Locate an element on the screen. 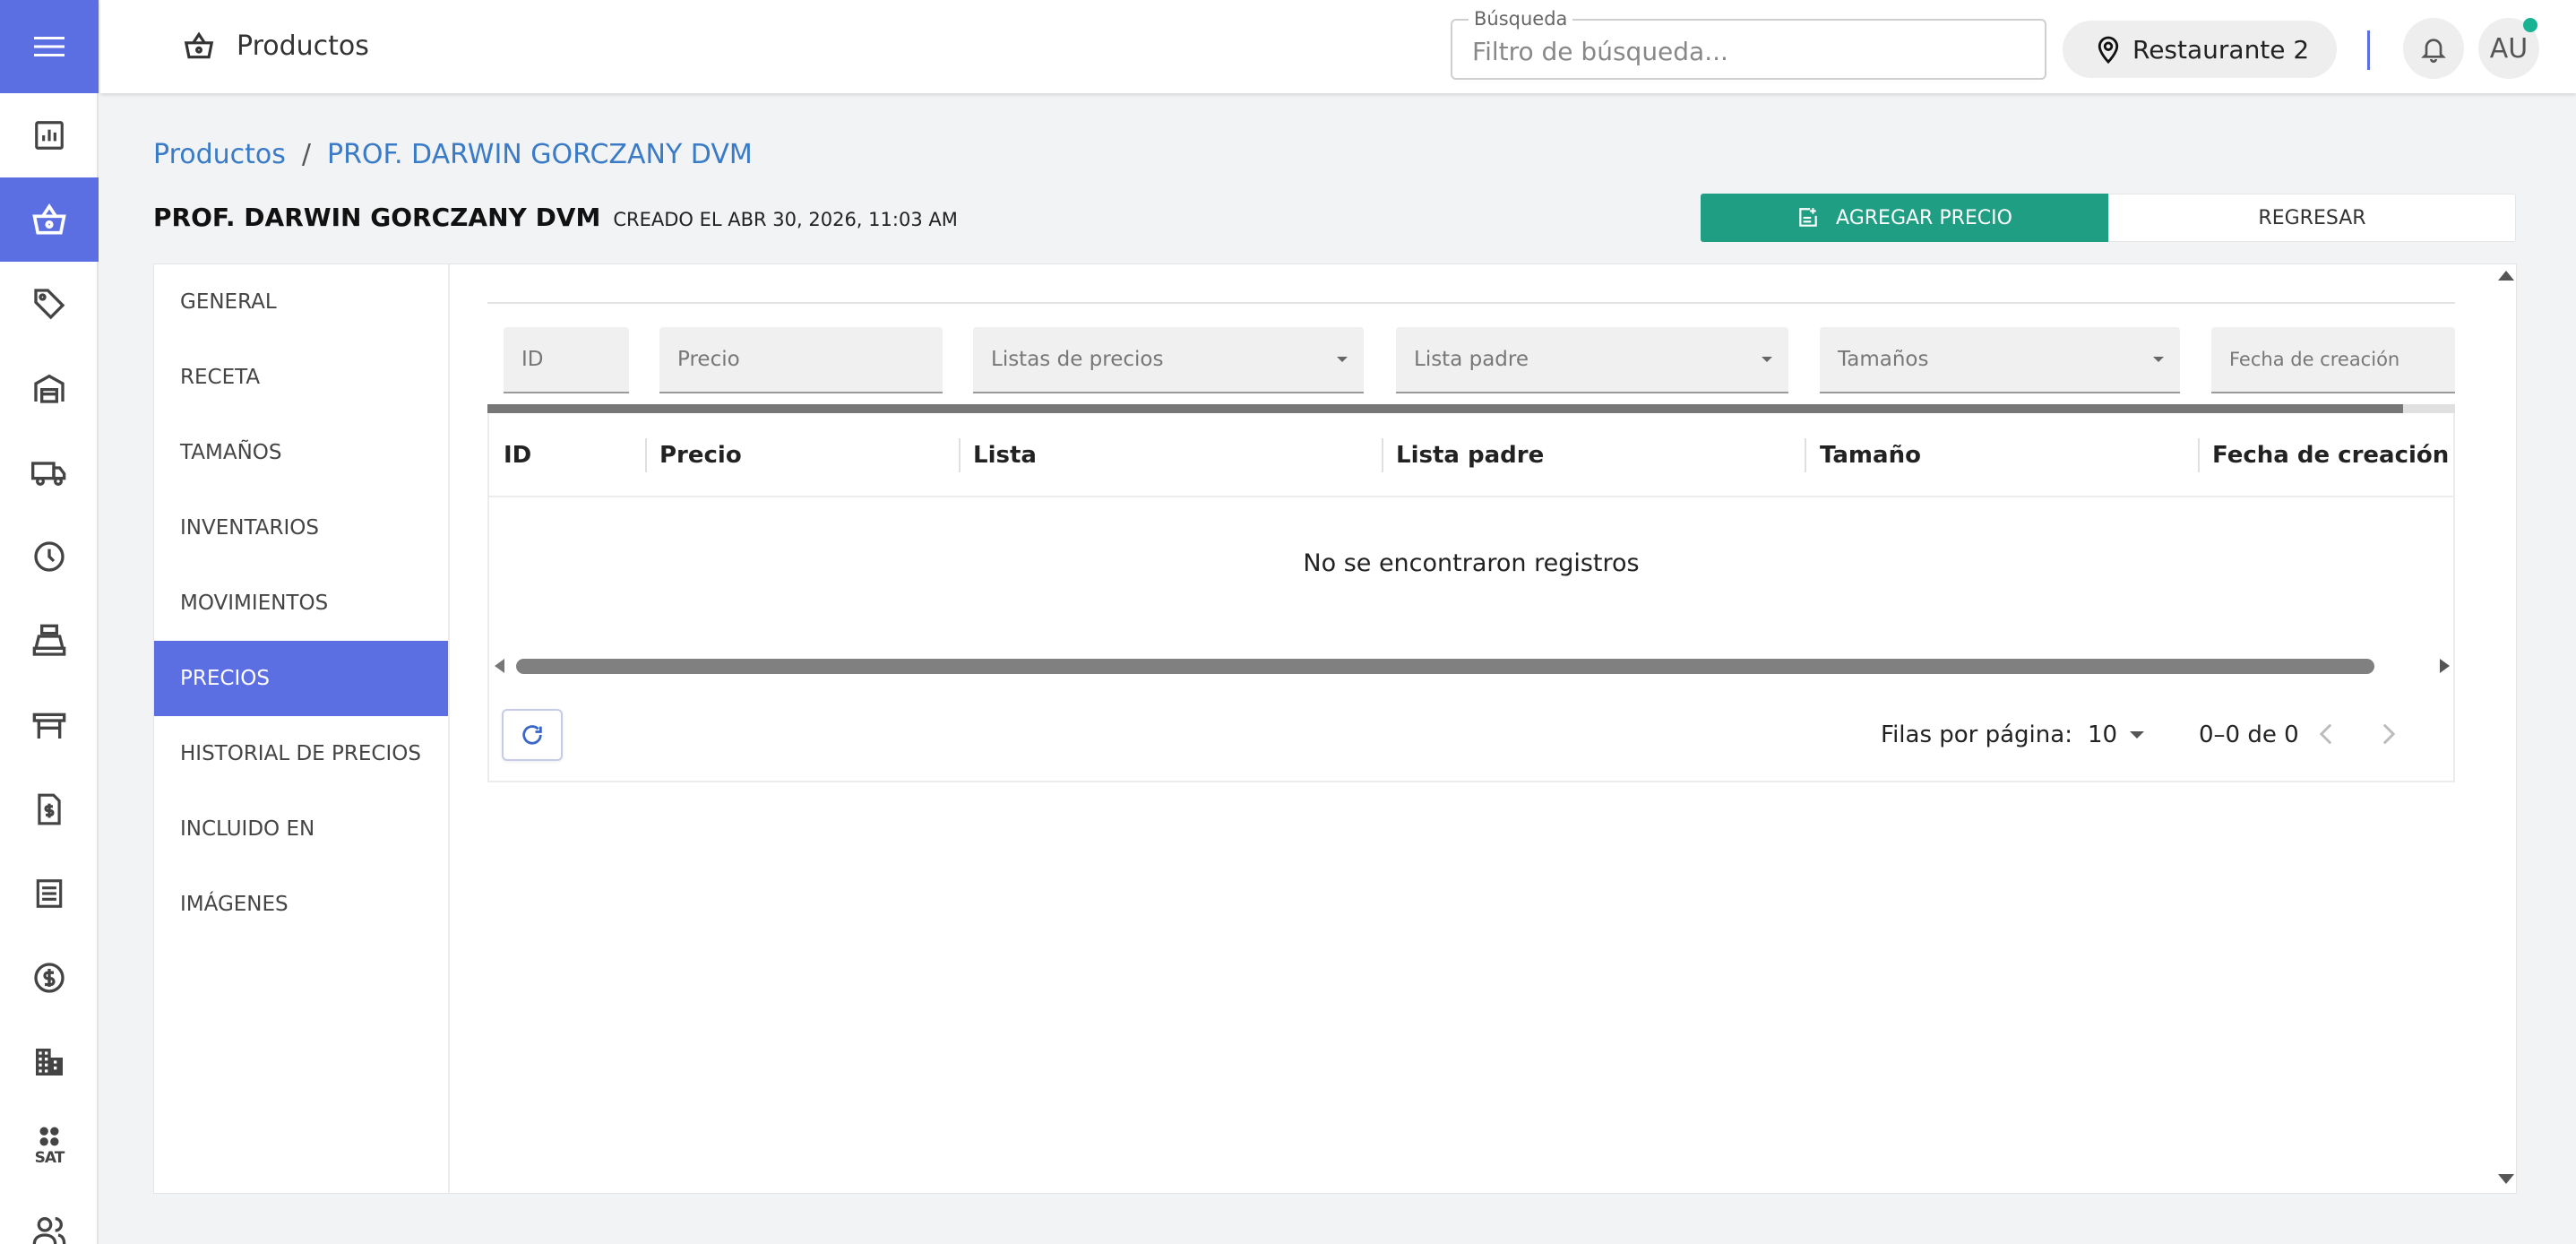 This screenshot has width=2576, height=1244. receipt-list-icon is located at coordinates (49, 893).